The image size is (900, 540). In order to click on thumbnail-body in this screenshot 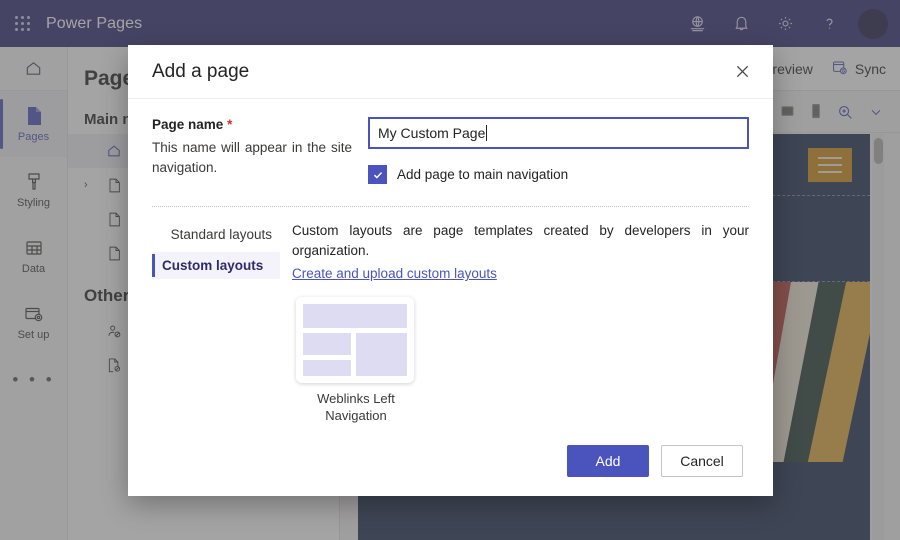, I will do `click(355, 355)`.